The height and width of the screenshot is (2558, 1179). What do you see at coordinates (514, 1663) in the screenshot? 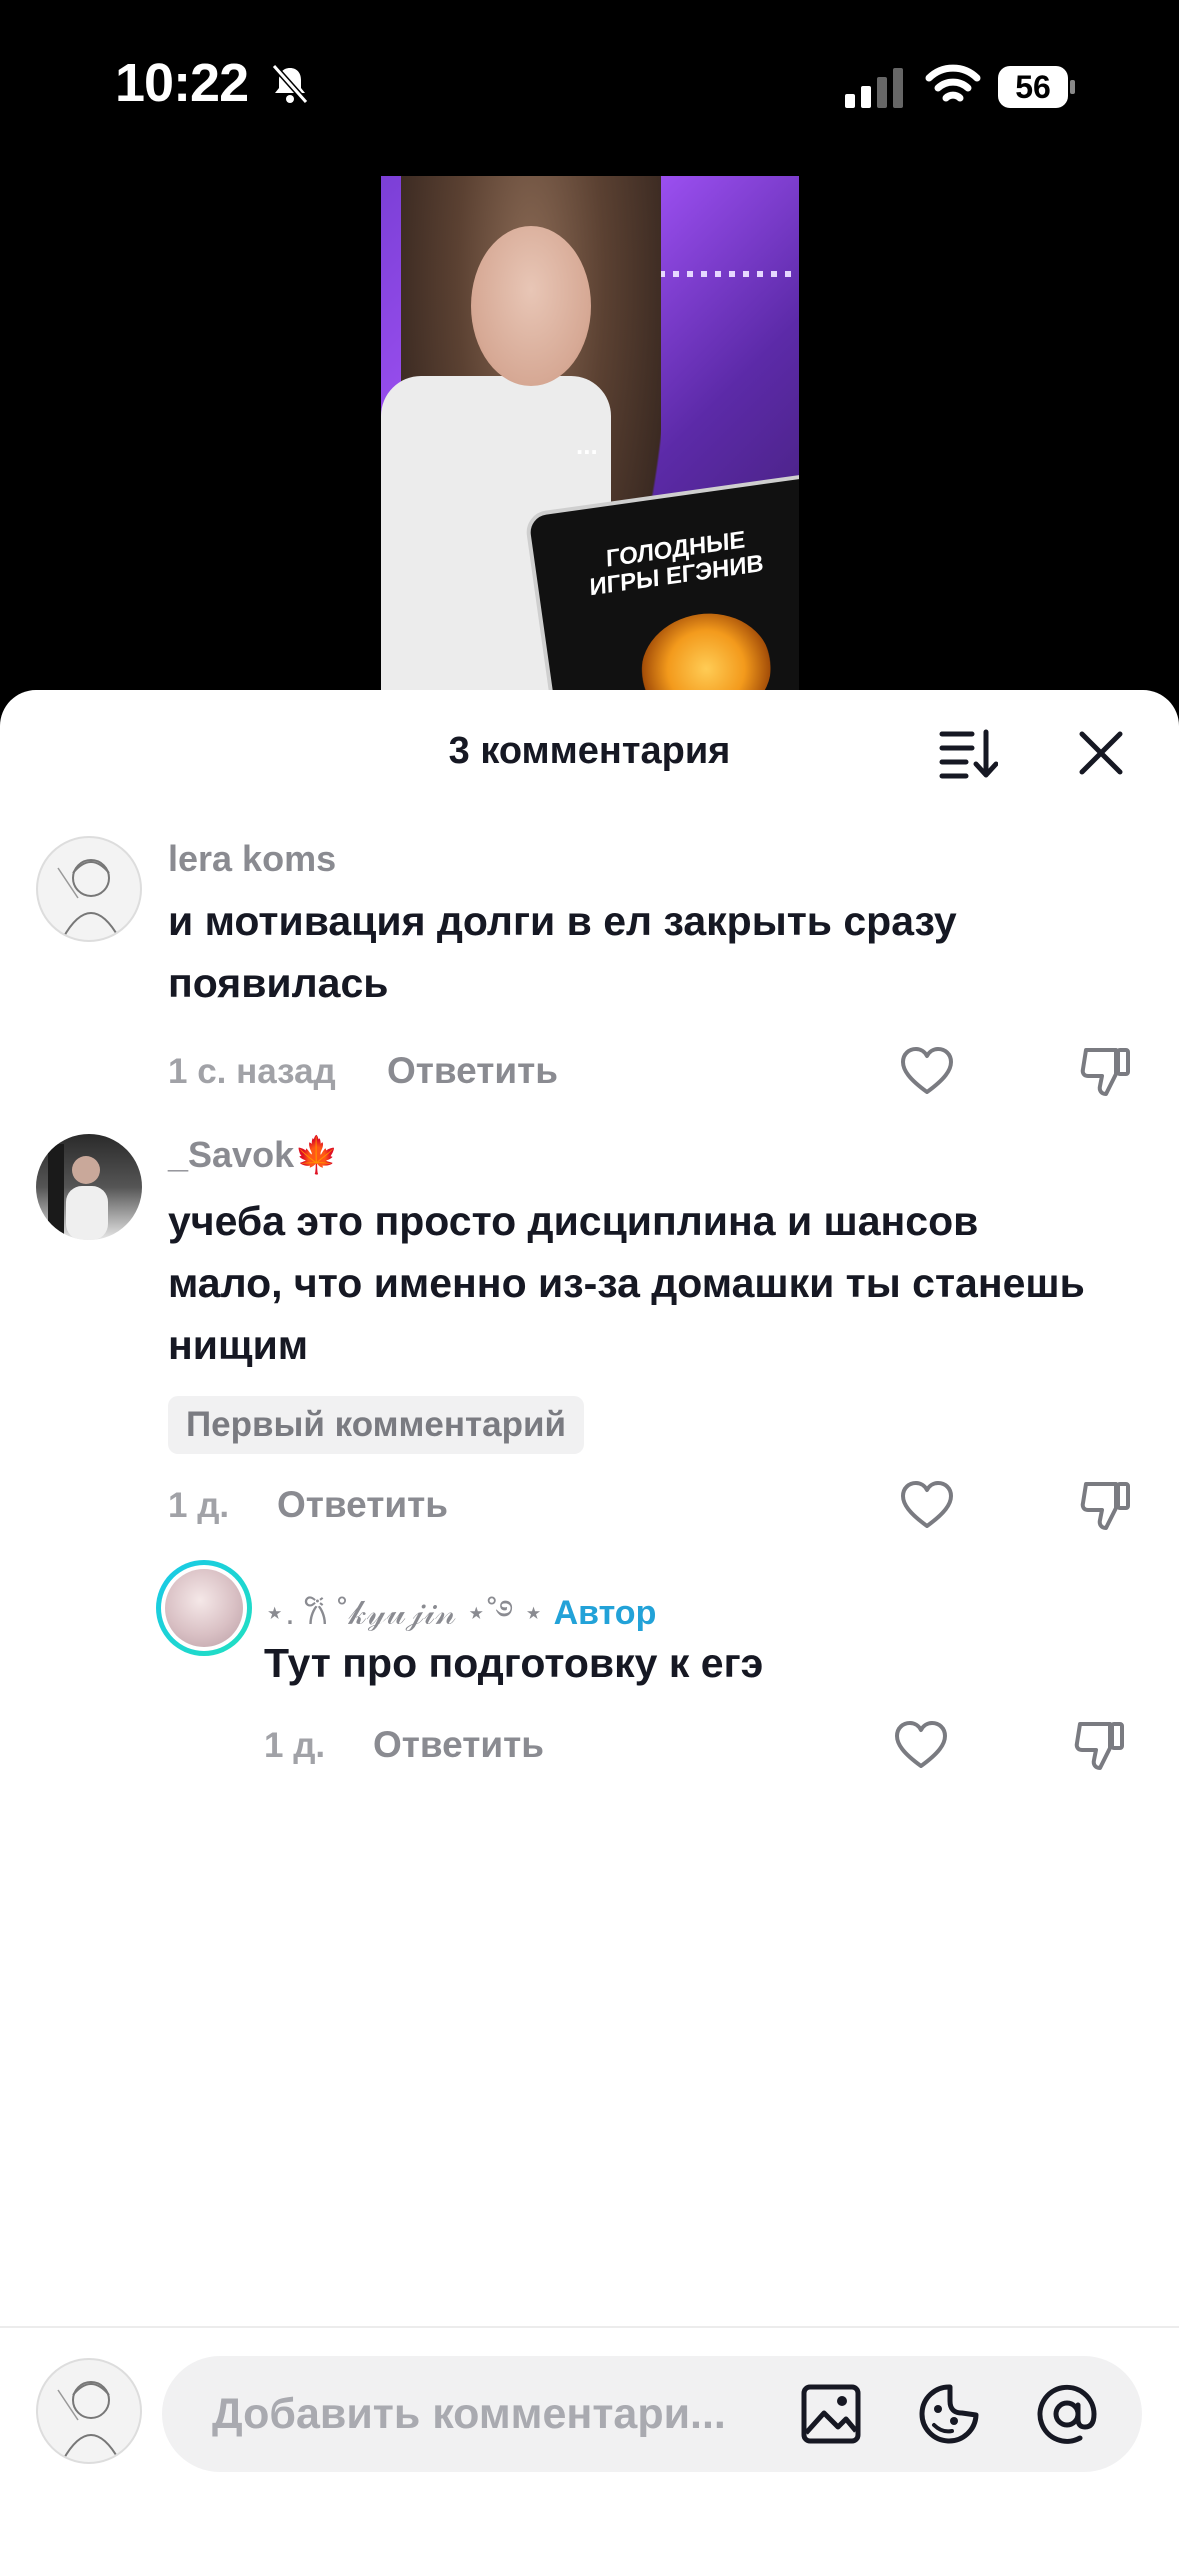
I see `reply-text: Тут про подготовку к егэ` at bounding box center [514, 1663].